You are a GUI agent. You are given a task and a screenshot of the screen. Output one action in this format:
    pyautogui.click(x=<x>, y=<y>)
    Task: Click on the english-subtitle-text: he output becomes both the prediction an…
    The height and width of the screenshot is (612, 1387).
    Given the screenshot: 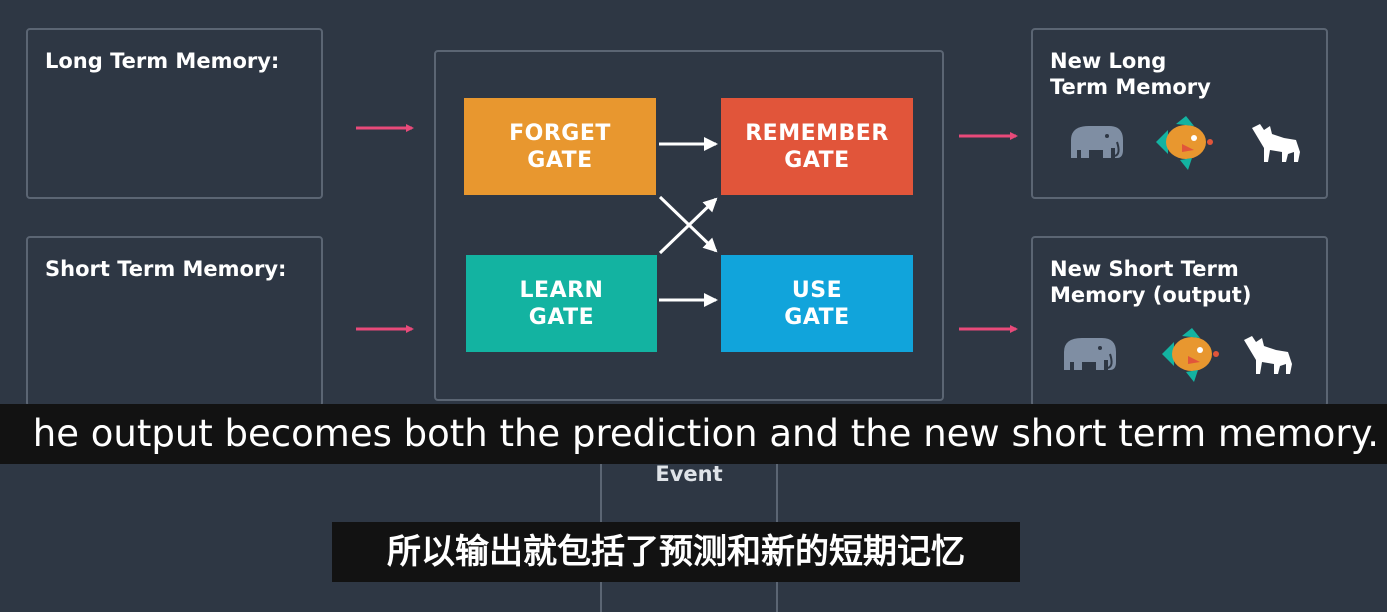 What is the action you would take?
    pyautogui.click(x=705, y=433)
    